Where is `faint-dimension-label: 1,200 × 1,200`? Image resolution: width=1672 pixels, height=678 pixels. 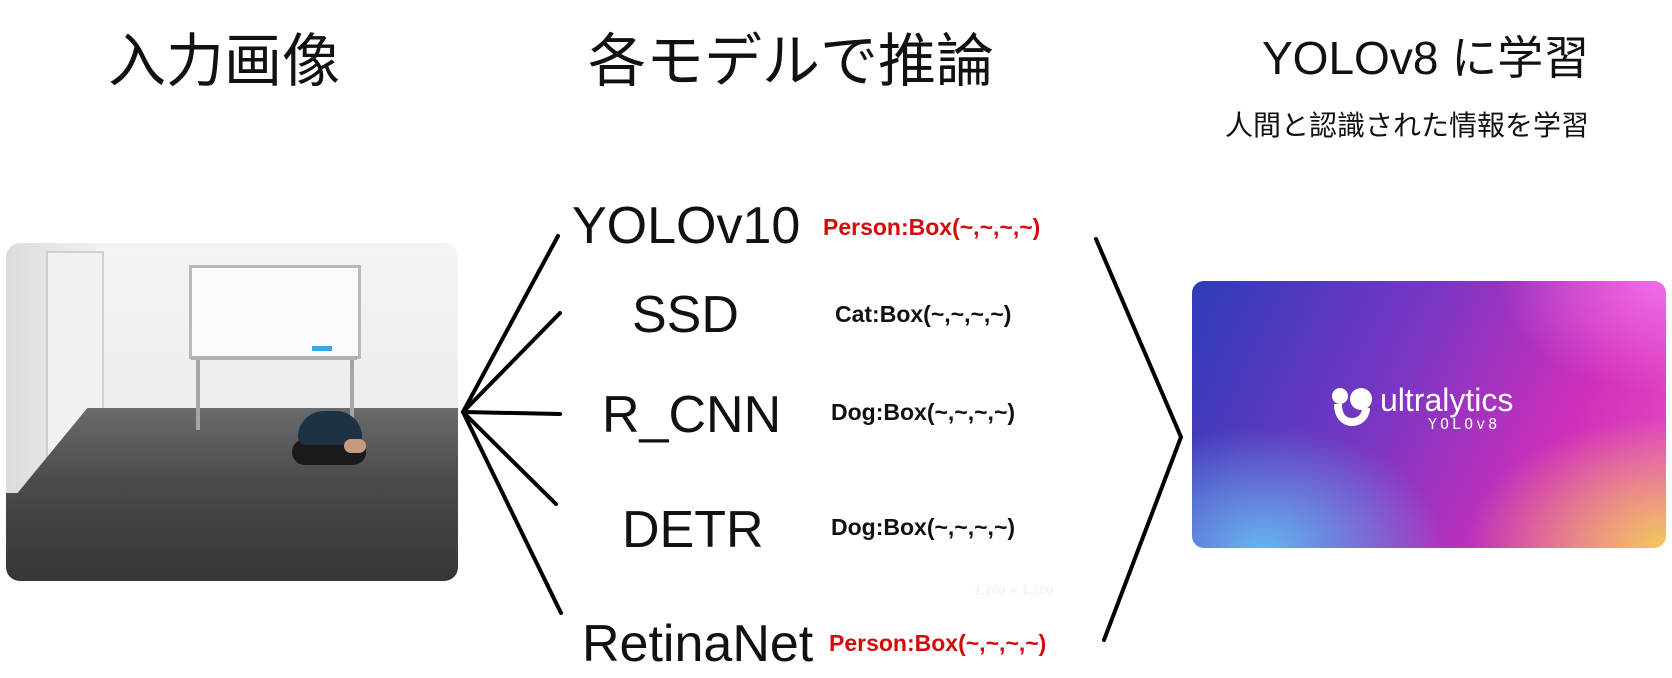
faint-dimension-label: 1,200 × 1,200 is located at coordinates (1014, 590).